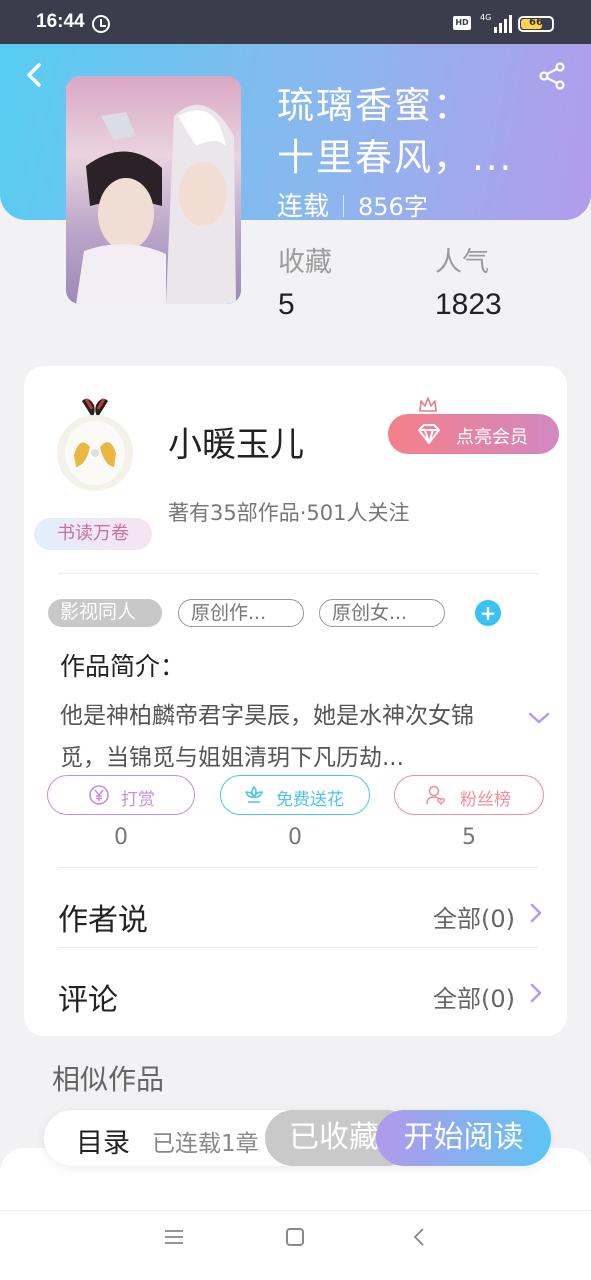  I want to click on home-icon, so click(295, 1237).